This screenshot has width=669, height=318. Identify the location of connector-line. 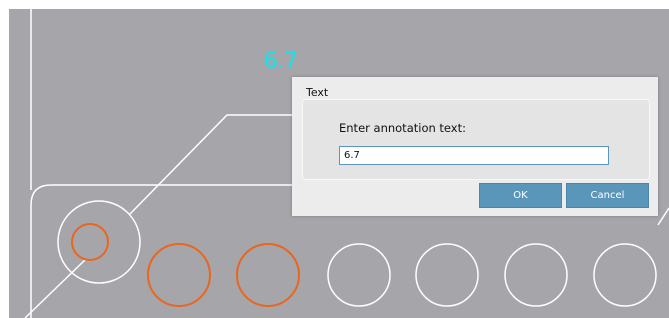
(210, 164).